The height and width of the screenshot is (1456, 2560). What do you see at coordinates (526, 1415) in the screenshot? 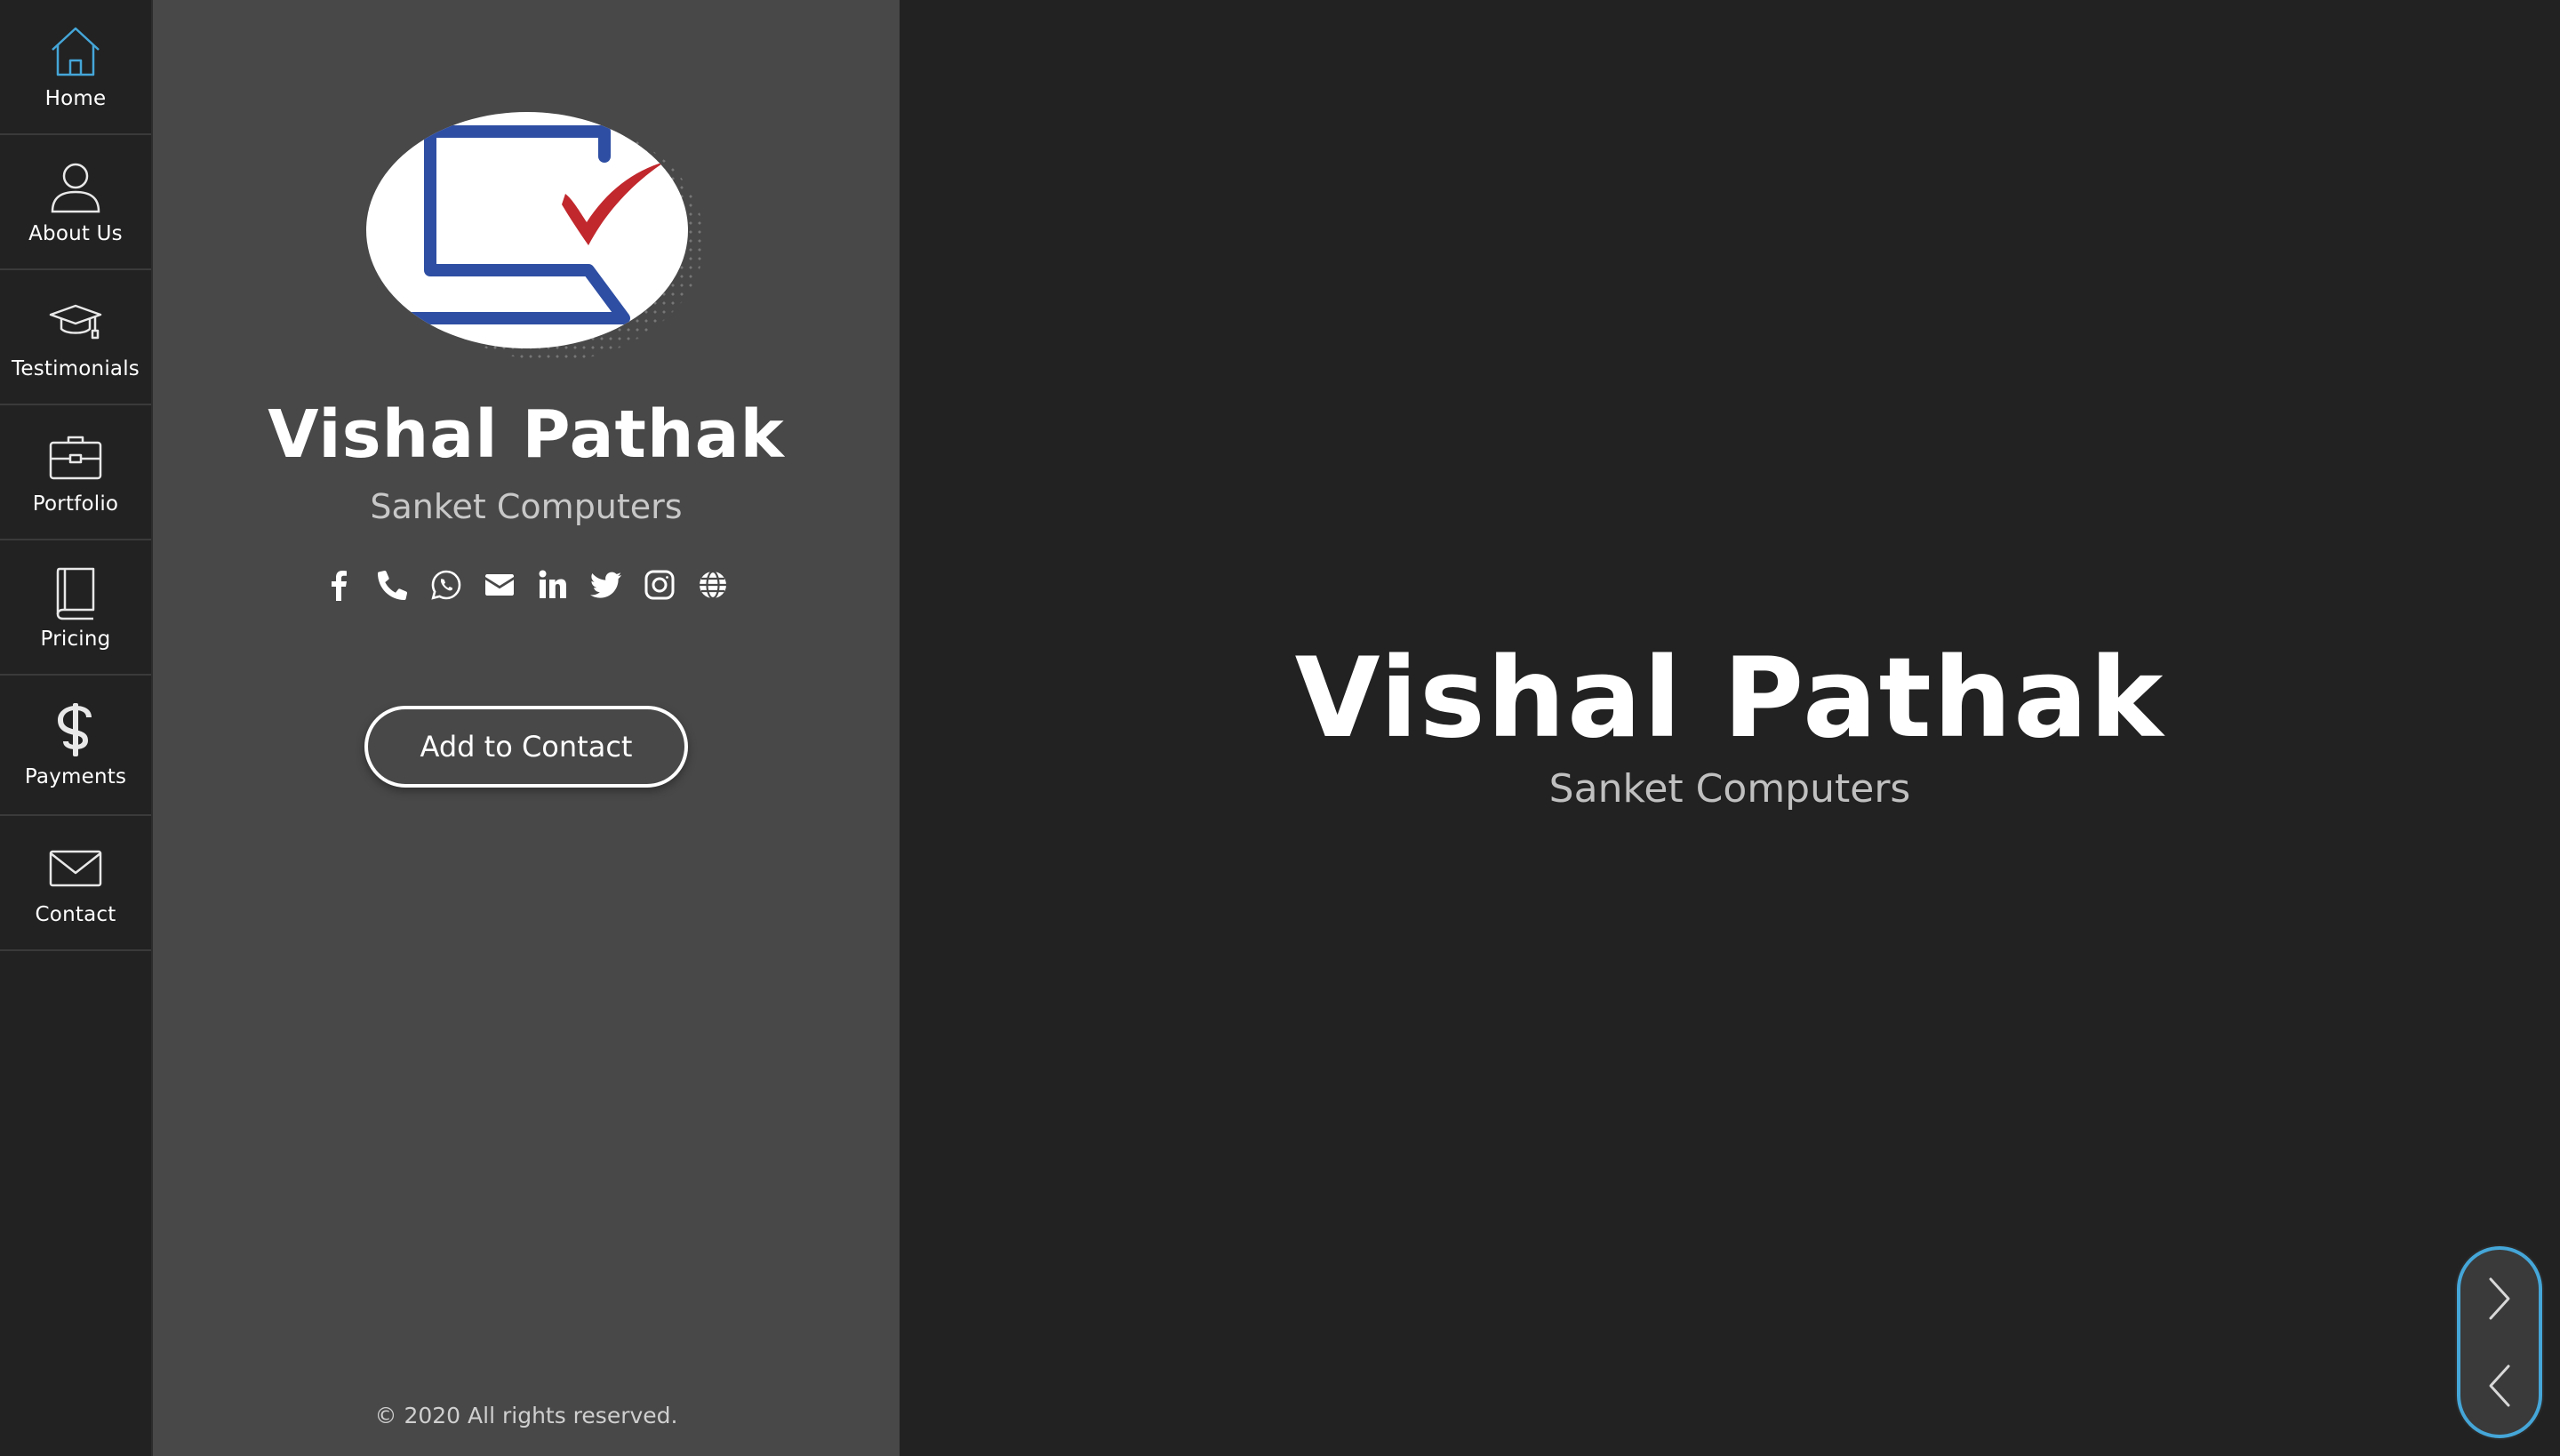
I see `copyright-text: © 2020 All rights reserved.` at bounding box center [526, 1415].